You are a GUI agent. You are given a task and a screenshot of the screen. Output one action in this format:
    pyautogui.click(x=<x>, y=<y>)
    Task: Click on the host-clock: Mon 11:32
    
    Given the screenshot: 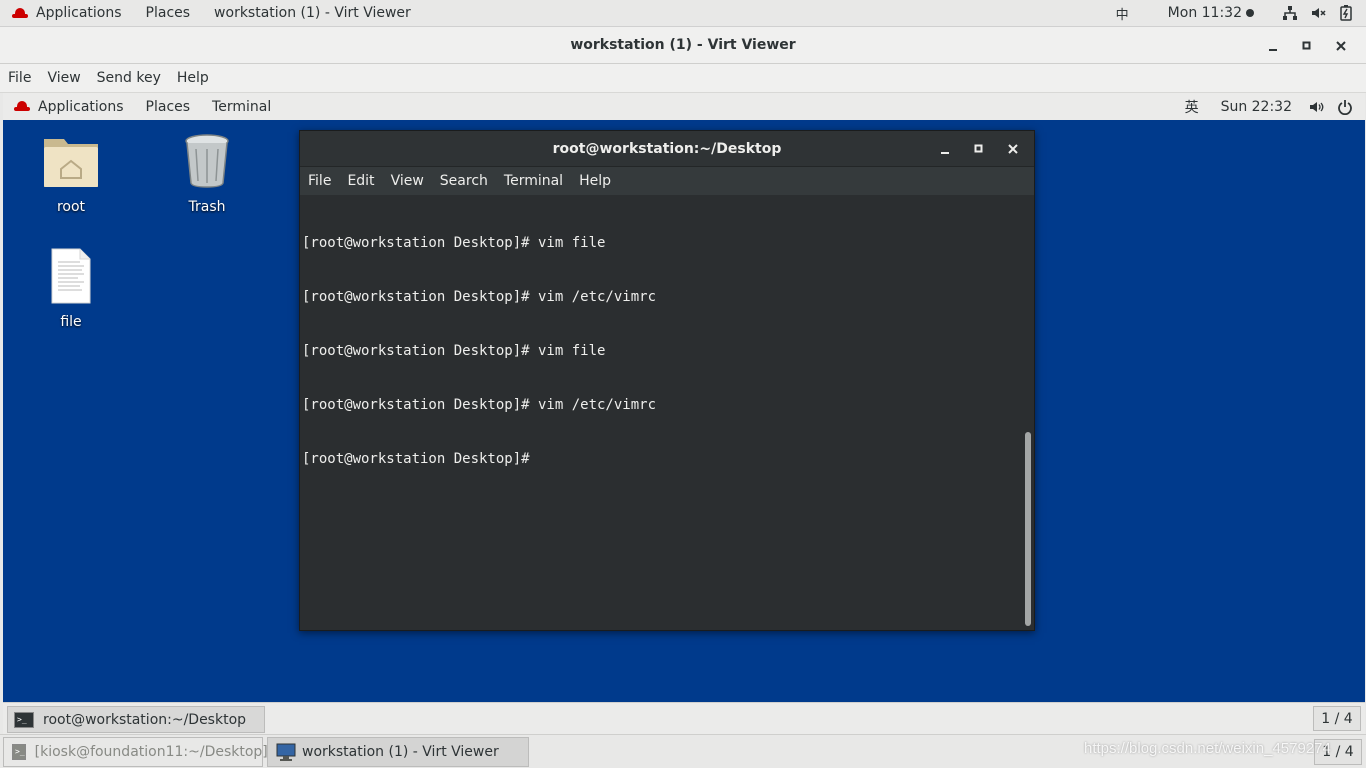 What is the action you would take?
    pyautogui.click(x=1209, y=13)
    